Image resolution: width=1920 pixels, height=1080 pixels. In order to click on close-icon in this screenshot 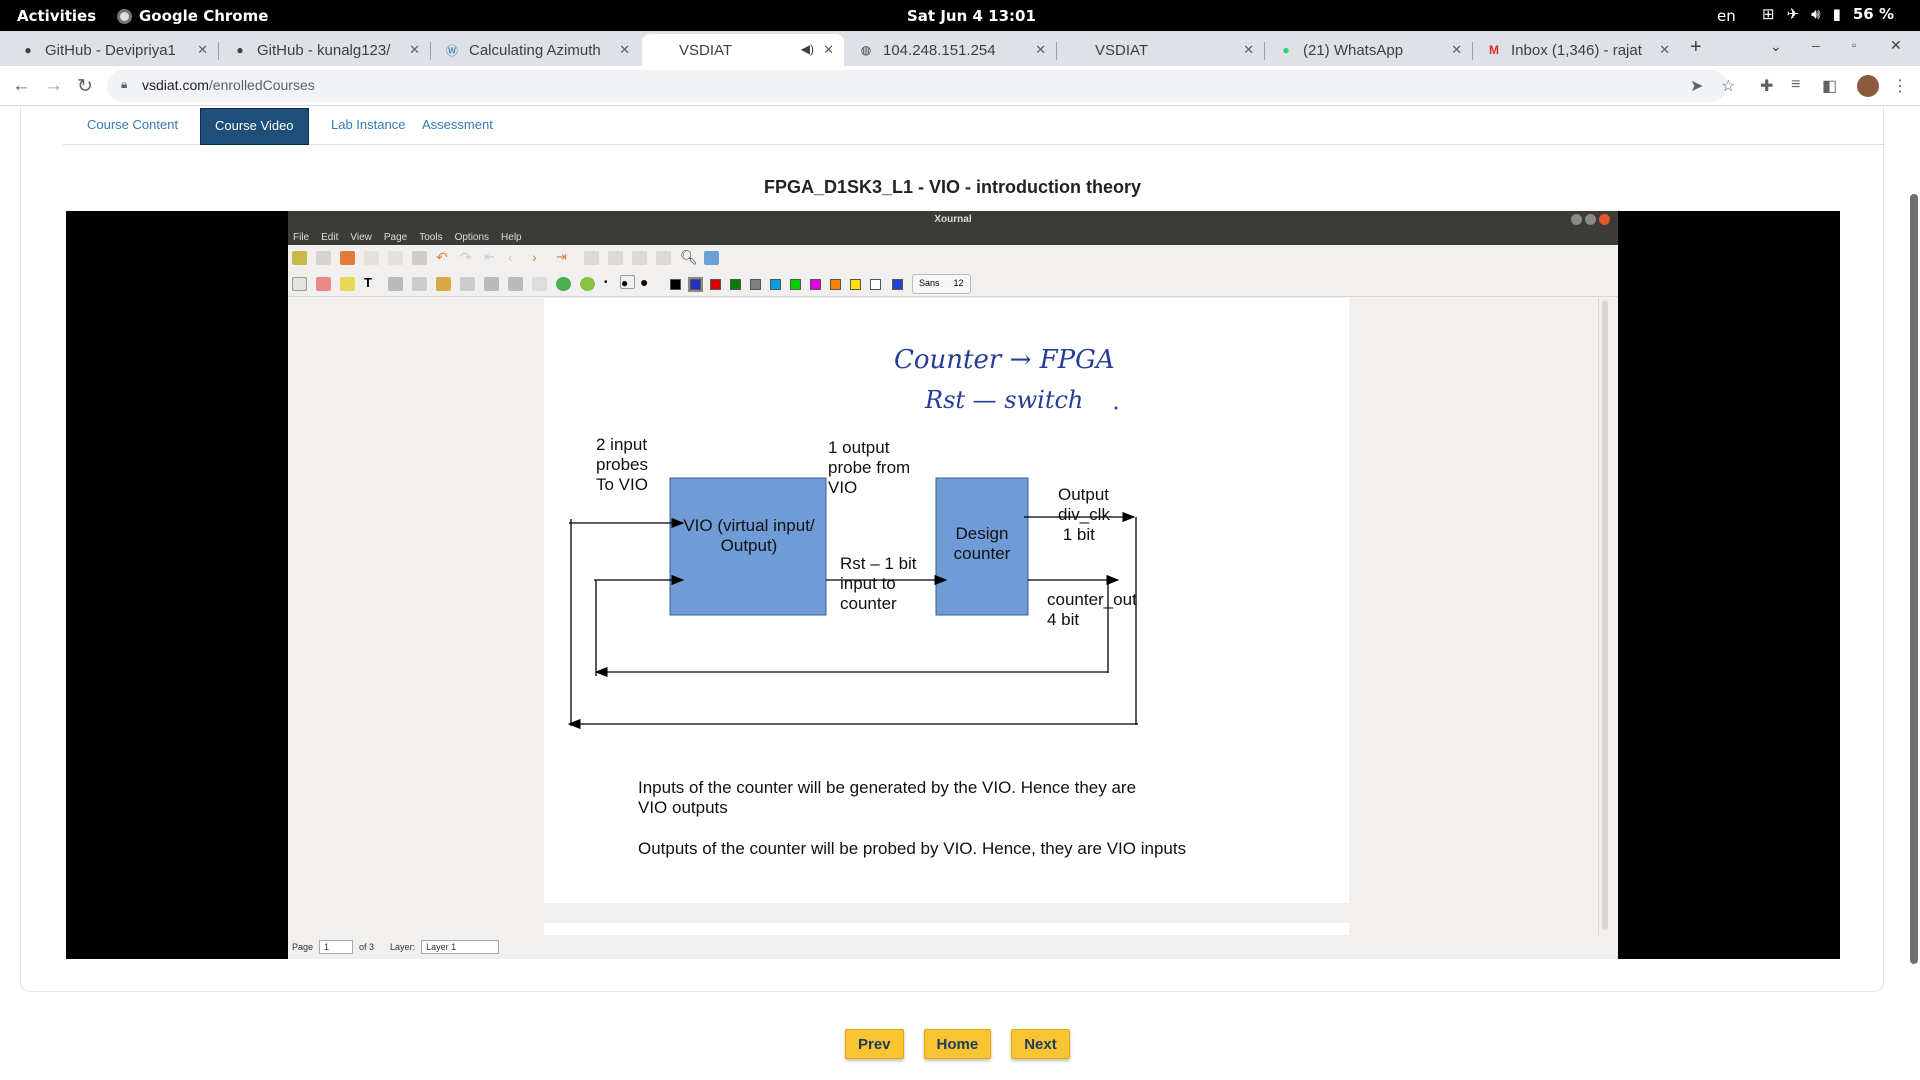, I will do `click(1604, 219)`.